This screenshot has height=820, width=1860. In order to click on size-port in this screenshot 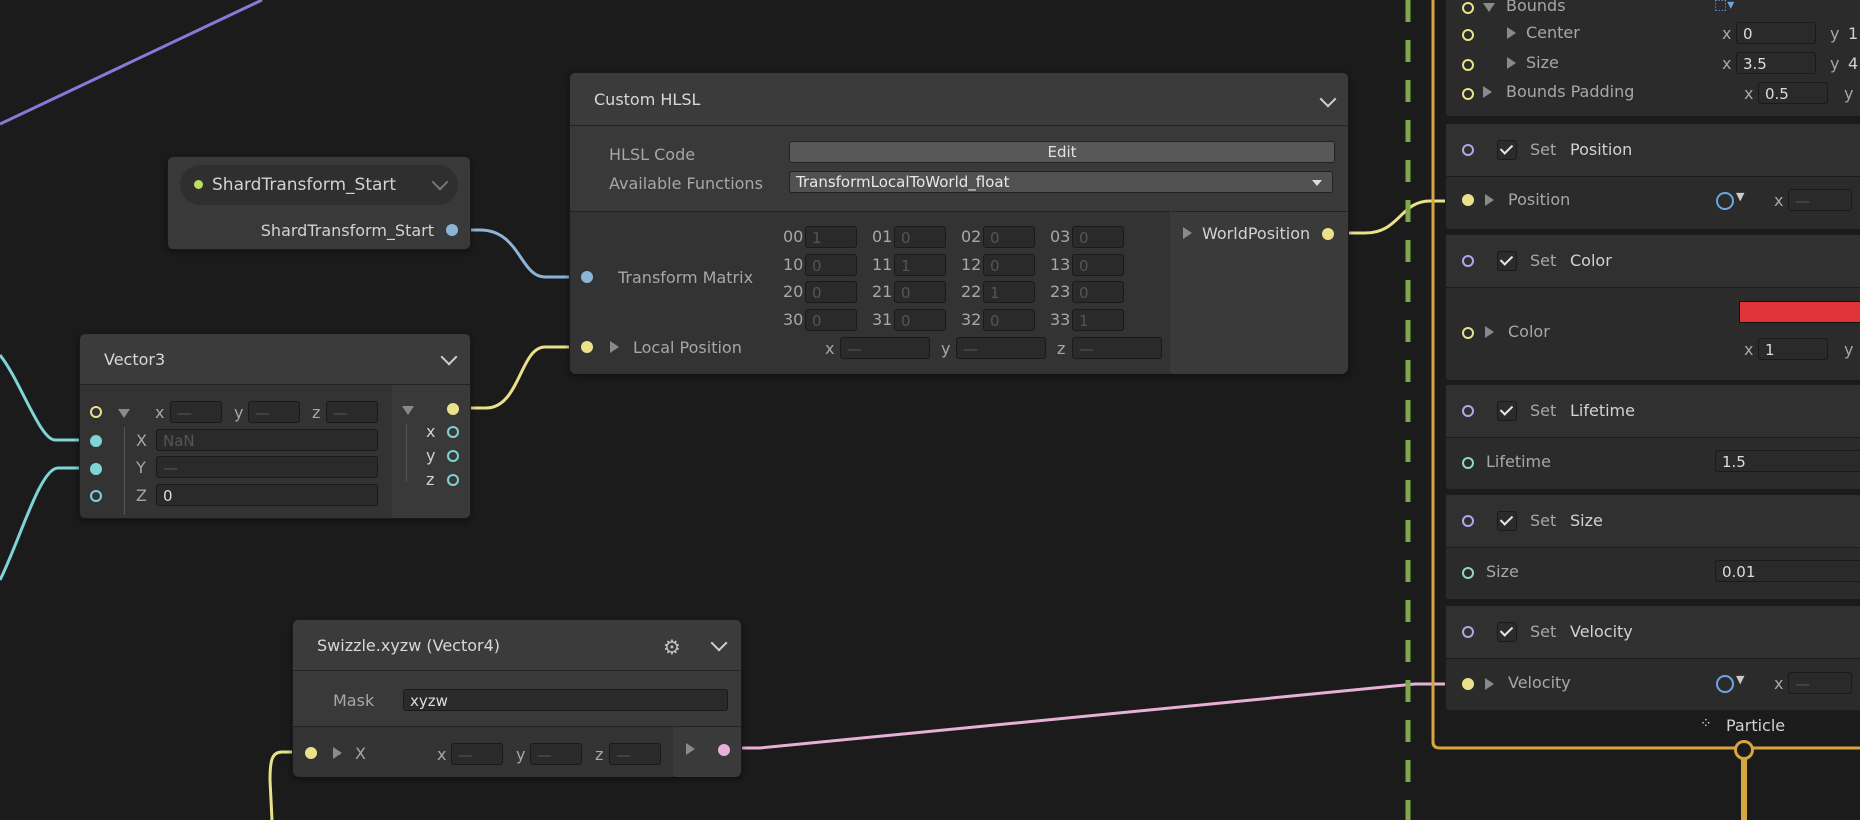, I will do `click(1468, 65)`.